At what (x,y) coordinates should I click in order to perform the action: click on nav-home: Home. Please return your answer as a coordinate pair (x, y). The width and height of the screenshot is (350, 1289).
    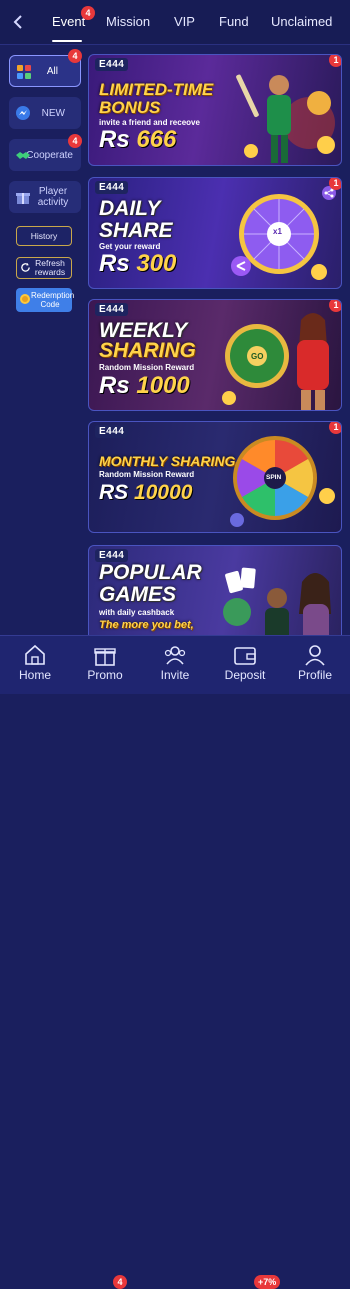
    Looking at the image, I should click on (35, 663).